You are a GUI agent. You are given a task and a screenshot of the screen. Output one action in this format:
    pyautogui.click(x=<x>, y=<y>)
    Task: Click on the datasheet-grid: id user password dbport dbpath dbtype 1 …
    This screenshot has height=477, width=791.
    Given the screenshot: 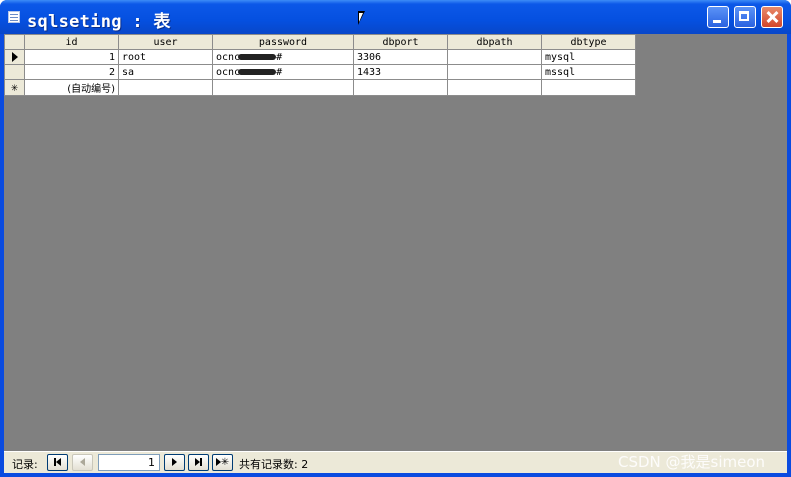 What is the action you would take?
    pyautogui.click(x=320, y=65)
    